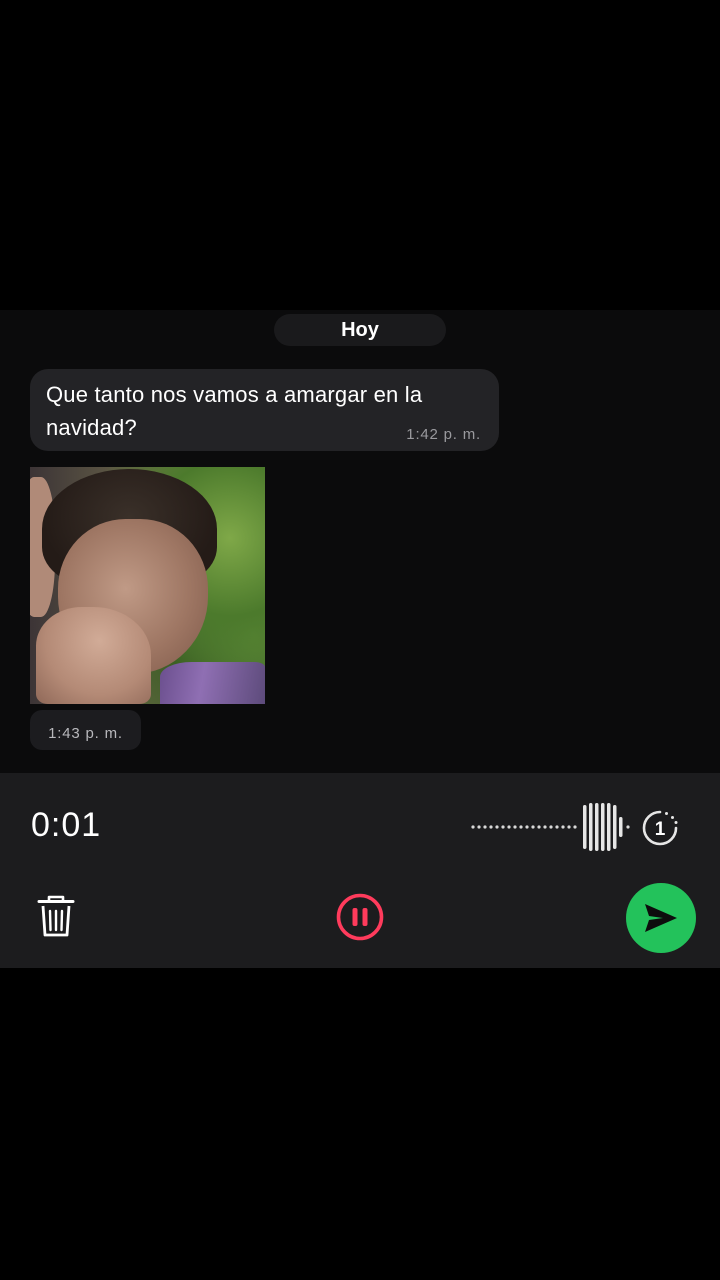 The height and width of the screenshot is (1280, 720). I want to click on send-icon, so click(661, 918).